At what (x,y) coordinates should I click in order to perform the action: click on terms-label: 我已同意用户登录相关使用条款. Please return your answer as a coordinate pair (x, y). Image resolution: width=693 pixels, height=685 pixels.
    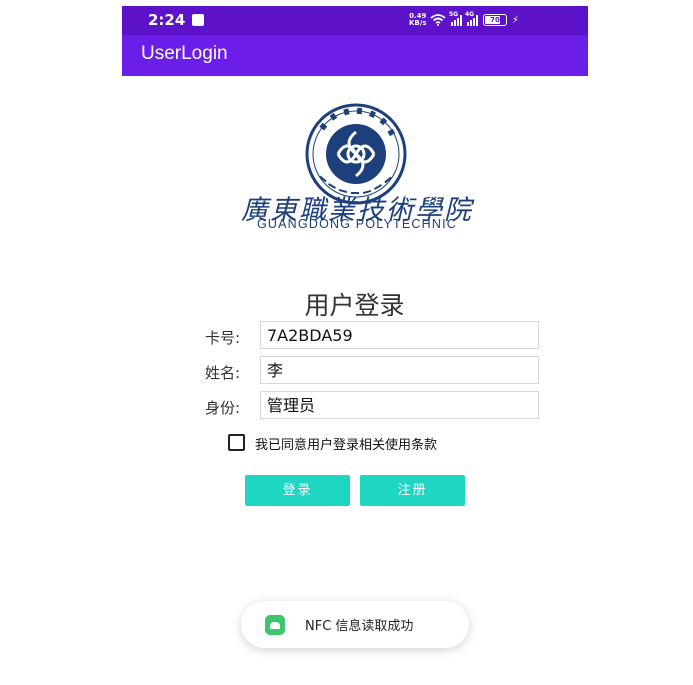
    Looking at the image, I should click on (346, 443).